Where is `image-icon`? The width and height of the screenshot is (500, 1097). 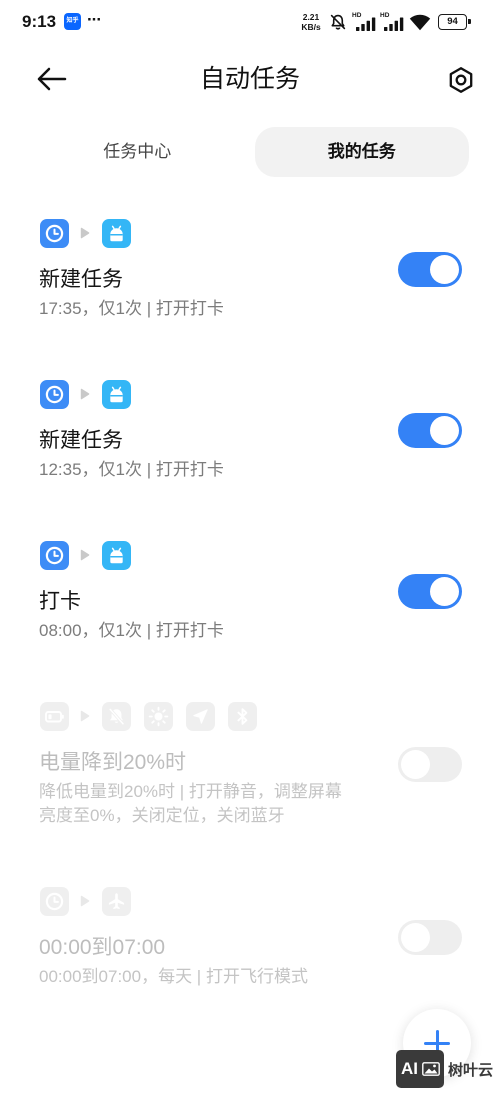 image-icon is located at coordinates (431, 1069).